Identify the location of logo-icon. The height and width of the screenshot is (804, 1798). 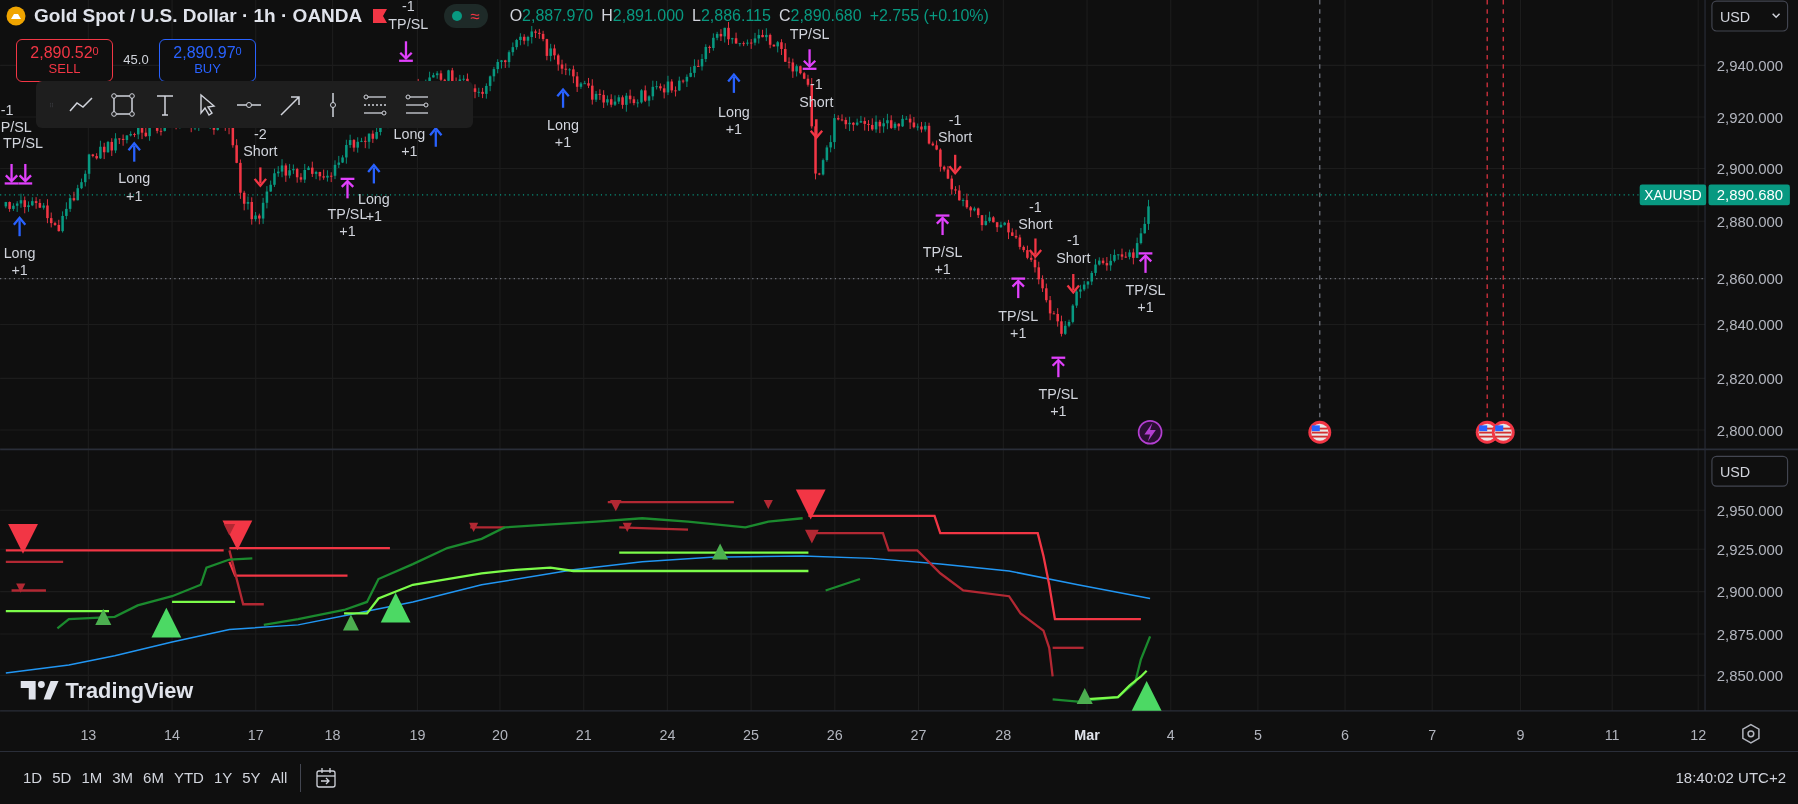
(39, 690).